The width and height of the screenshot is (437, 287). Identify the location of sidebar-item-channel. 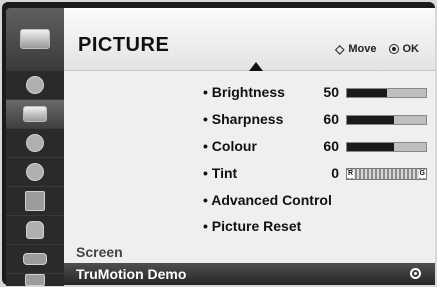
(35, 84).